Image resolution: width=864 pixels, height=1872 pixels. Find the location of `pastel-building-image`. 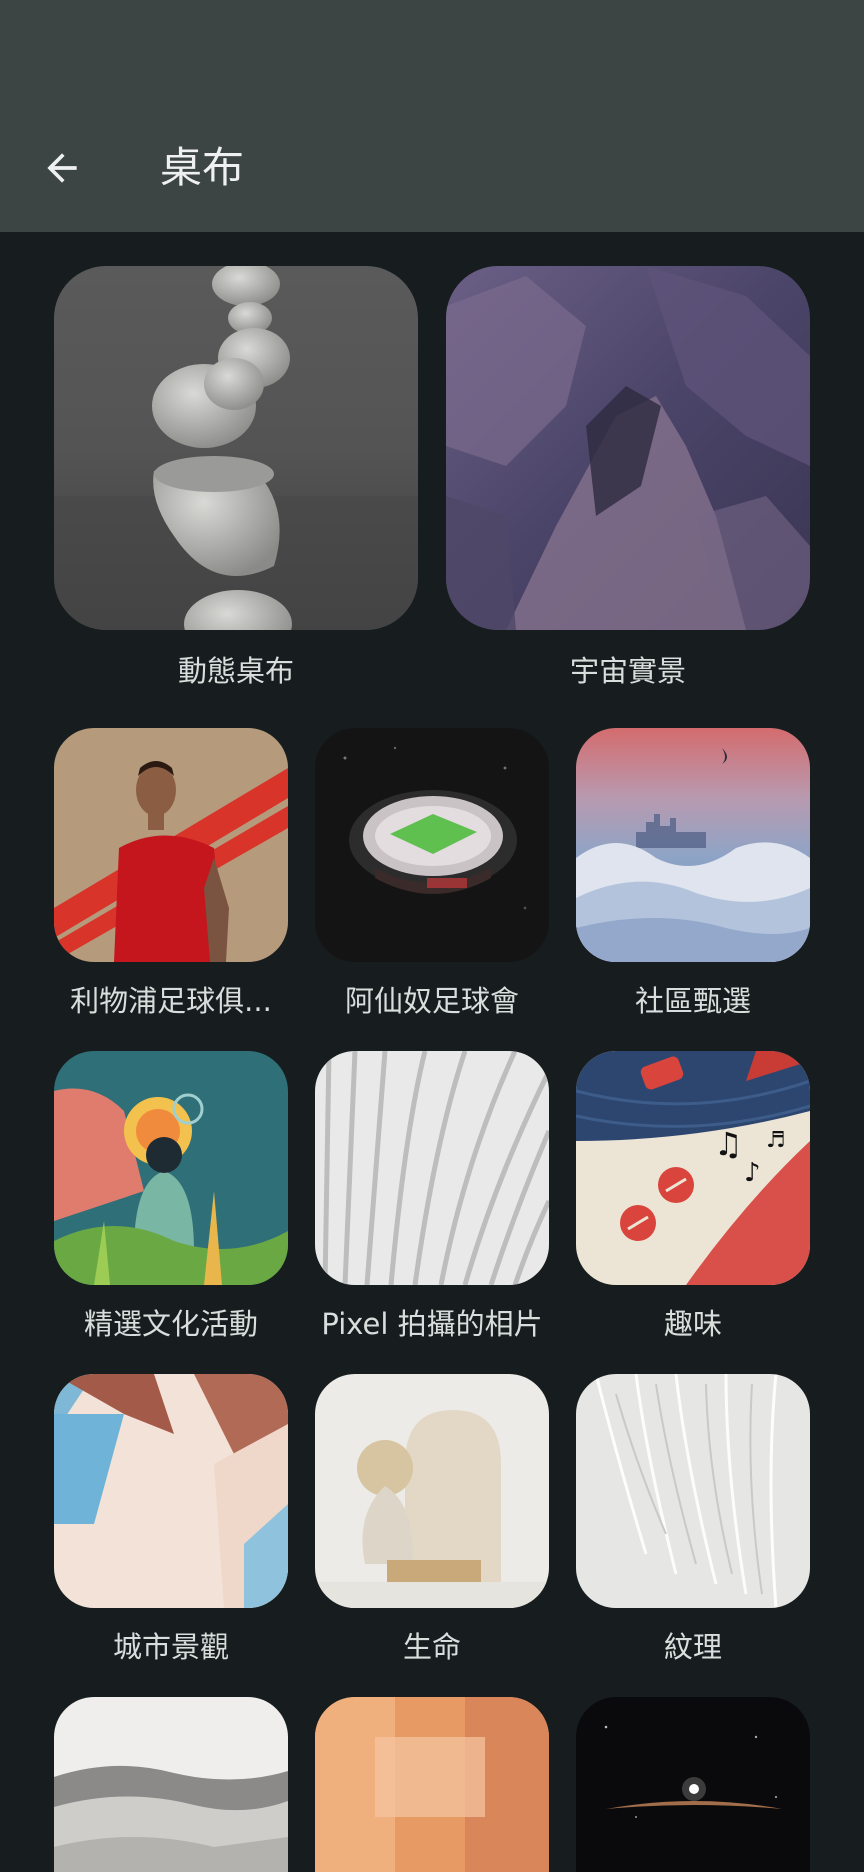

pastel-building-image is located at coordinates (171, 1491).